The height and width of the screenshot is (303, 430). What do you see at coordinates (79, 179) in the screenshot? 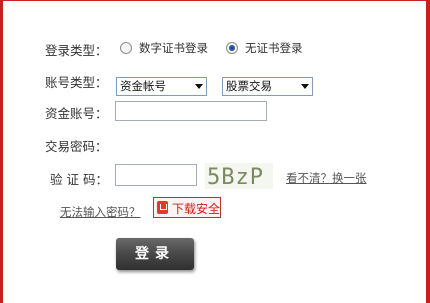
I see `captcha-label: 验 证 码：` at bounding box center [79, 179].